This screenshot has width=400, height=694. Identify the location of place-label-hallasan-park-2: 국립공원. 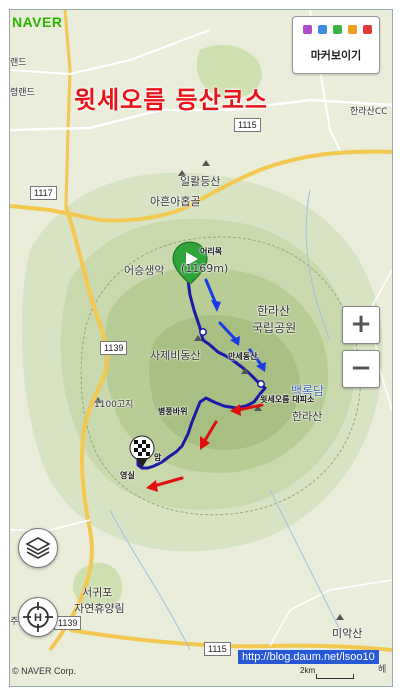
(274, 328).